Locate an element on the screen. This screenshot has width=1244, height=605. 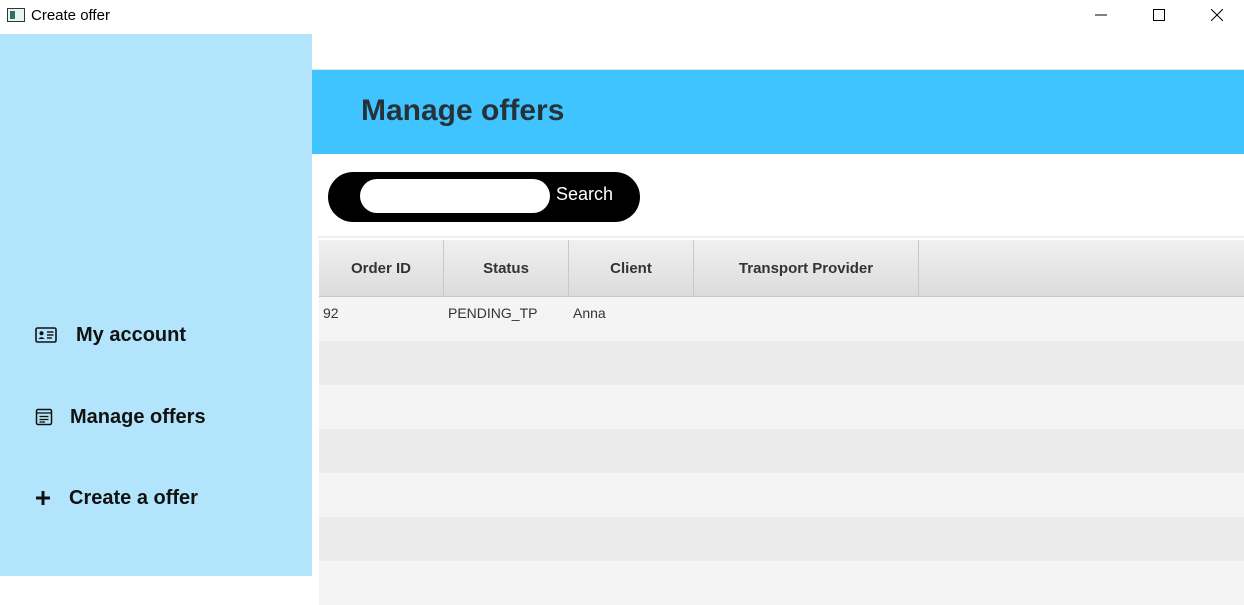
title-bar: Create offer is located at coordinates (622, 17).